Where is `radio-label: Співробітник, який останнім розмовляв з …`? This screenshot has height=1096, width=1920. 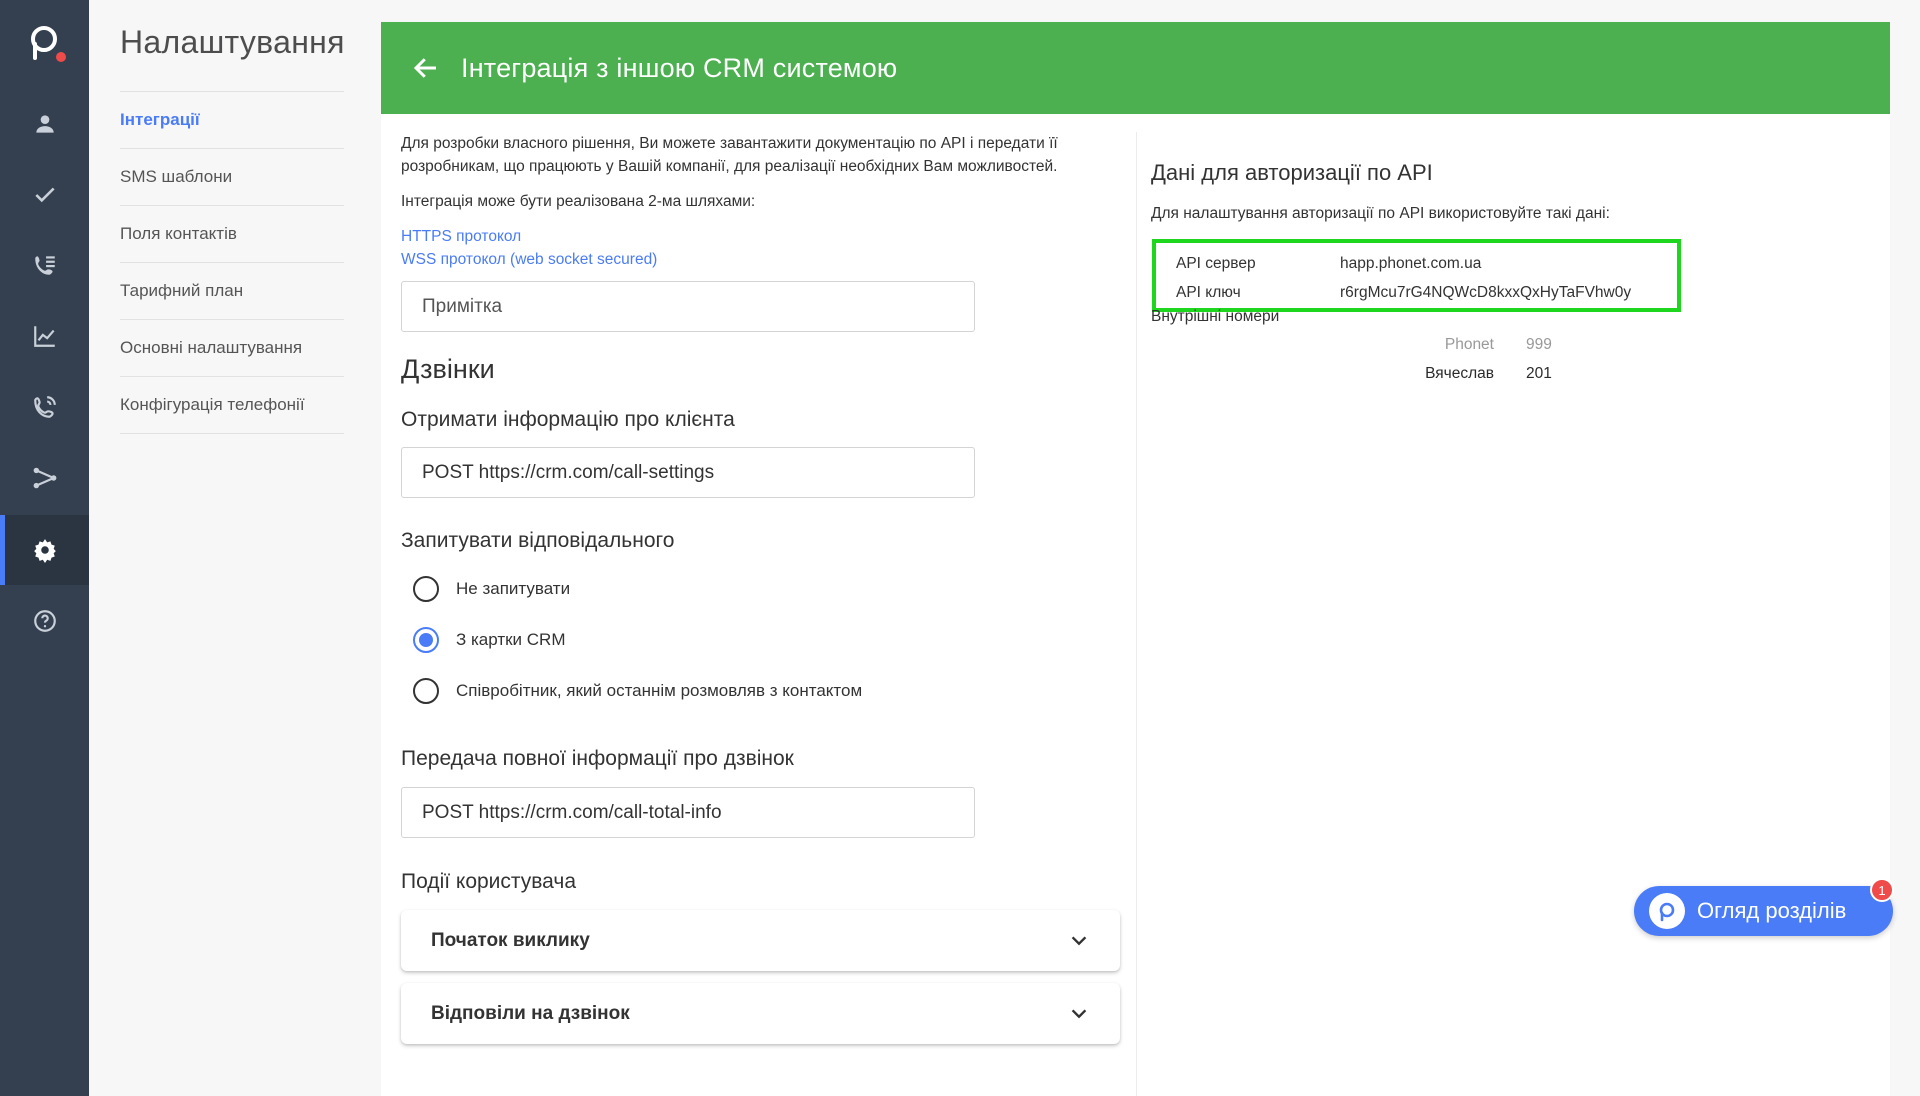 radio-label: Співробітник, який останнім розмовляв з … is located at coordinates (659, 690).